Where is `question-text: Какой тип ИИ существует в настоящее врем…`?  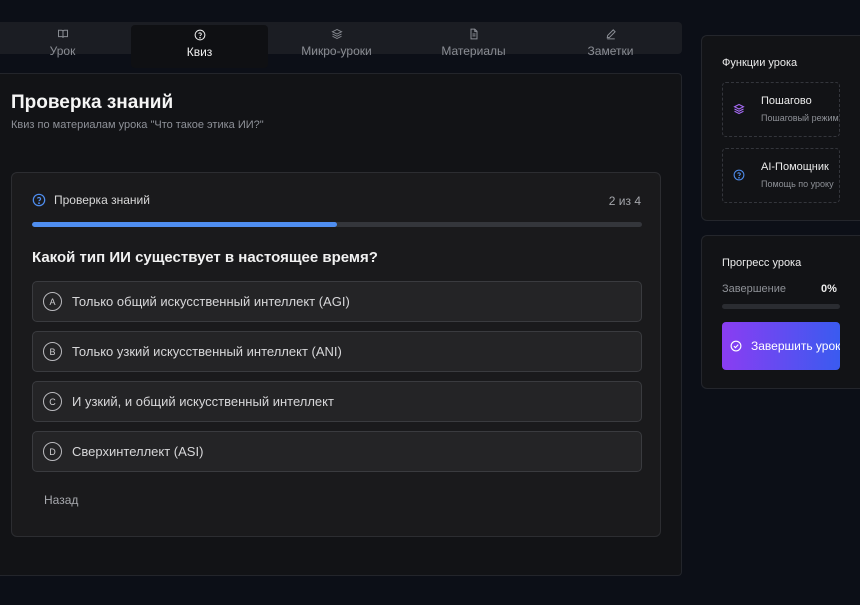 question-text: Какой тип ИИ существует в настоящее врем… is located at coordinates (205, 257).